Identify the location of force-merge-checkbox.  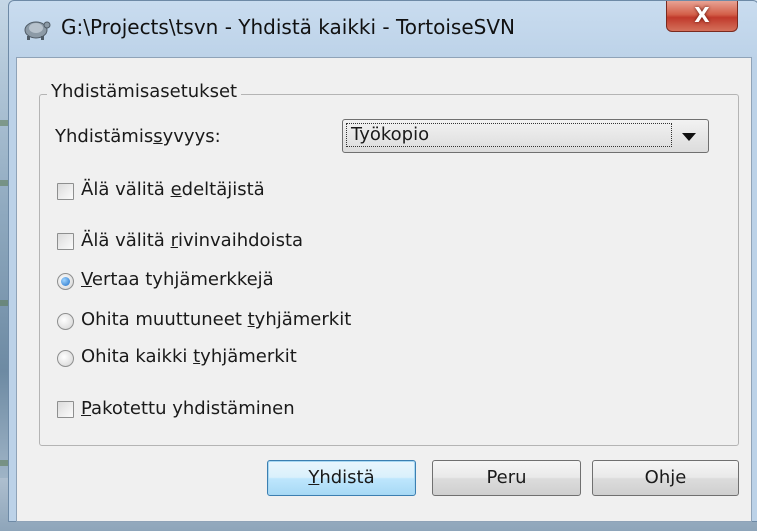
(65, 409).